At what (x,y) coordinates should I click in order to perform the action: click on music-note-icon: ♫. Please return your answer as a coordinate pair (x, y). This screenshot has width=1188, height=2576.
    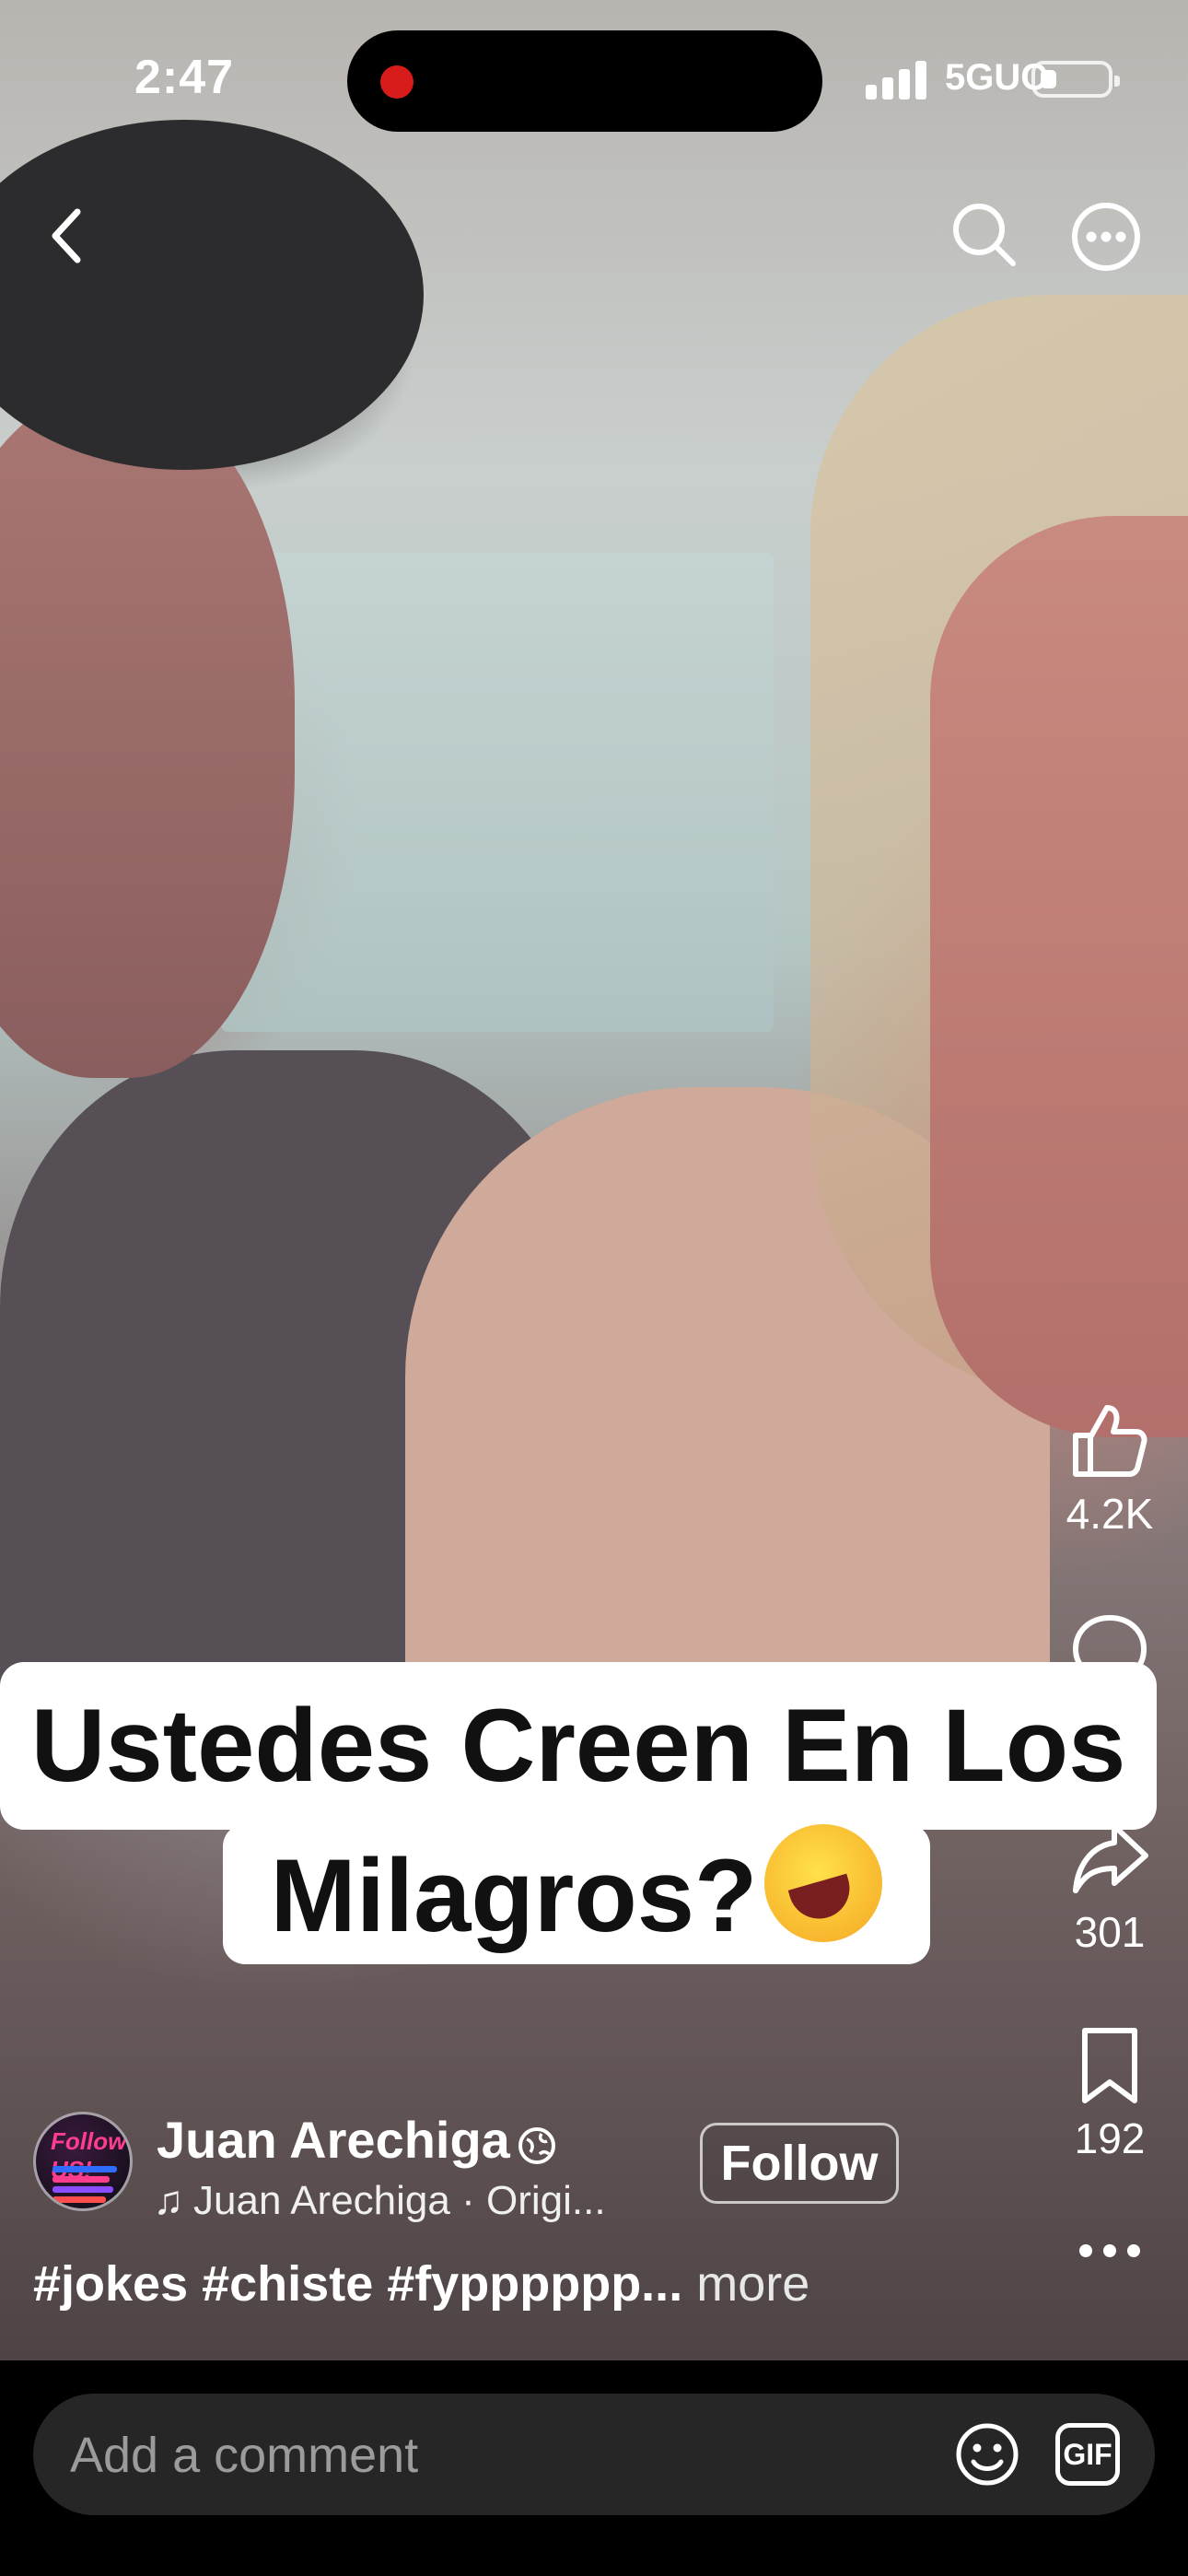
    Looking at the image, I should click on (168, 2200).